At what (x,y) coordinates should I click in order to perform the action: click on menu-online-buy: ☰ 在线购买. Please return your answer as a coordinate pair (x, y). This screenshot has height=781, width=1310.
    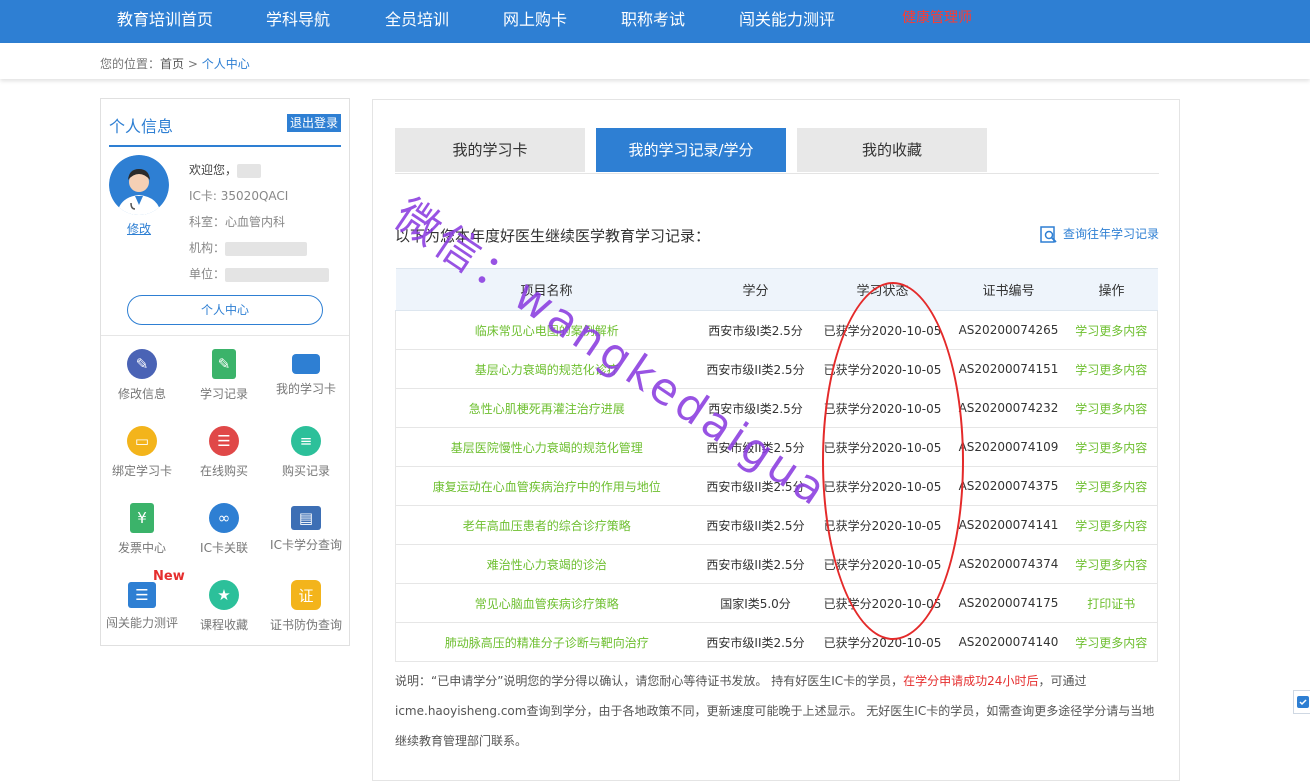
    Looking at the image, I should click on (224, 452).